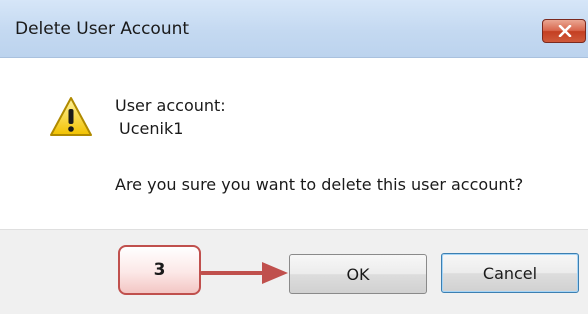 This screenshot has width=588, height=314. What do you see at coordinates (159, 270) in the screenshot?
I see `step-callout: 3` at bounding box center [159, 270].